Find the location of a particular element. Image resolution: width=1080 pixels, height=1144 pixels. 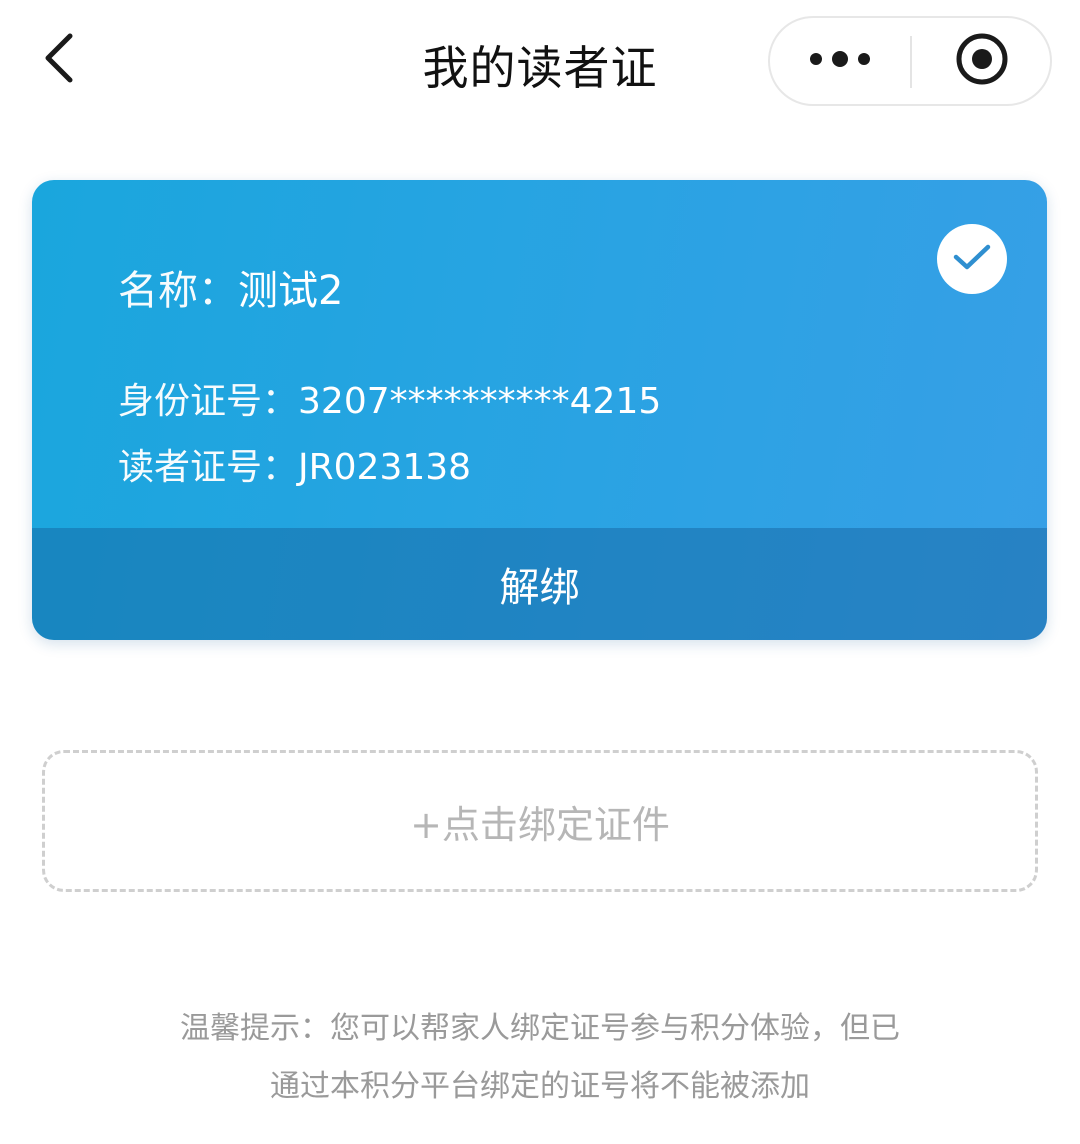

card-id-row: 身份证号：3207**********4215 is located at coordinates (389, 398).